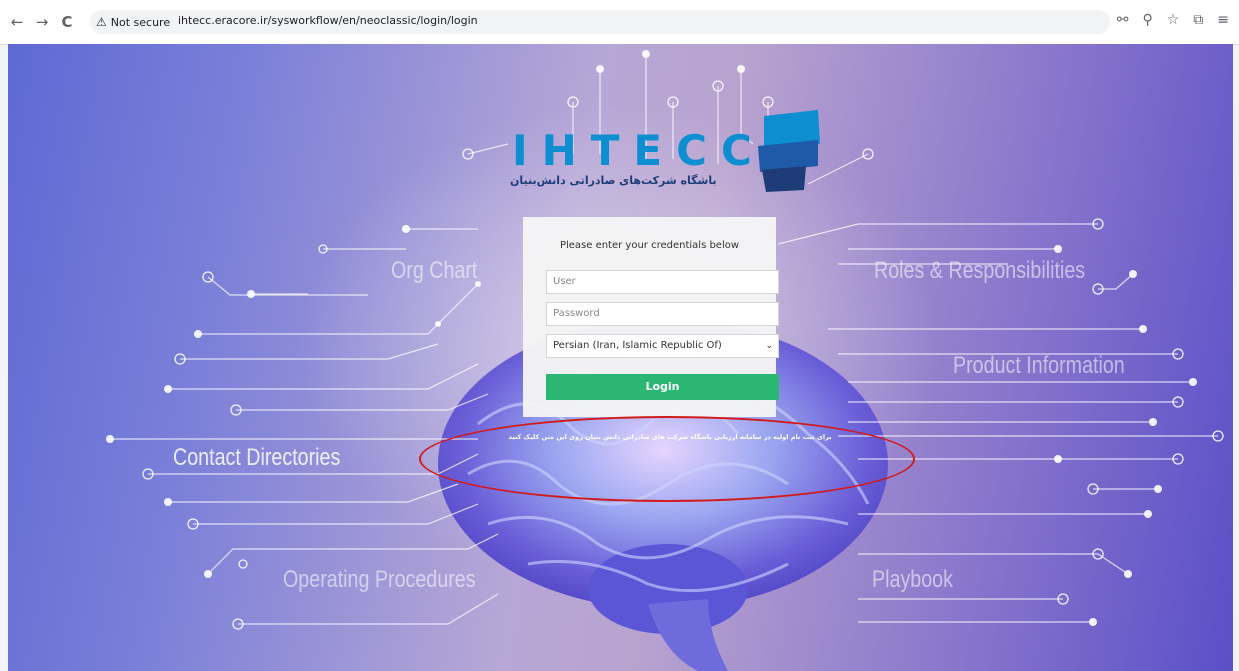 Image resolution: width=1239 pixels, height=671 pixels. I want to click on logo-subtitle: باشگاه شرکت‌های صادراتی دانش‌بنیان, so click(613, 180).